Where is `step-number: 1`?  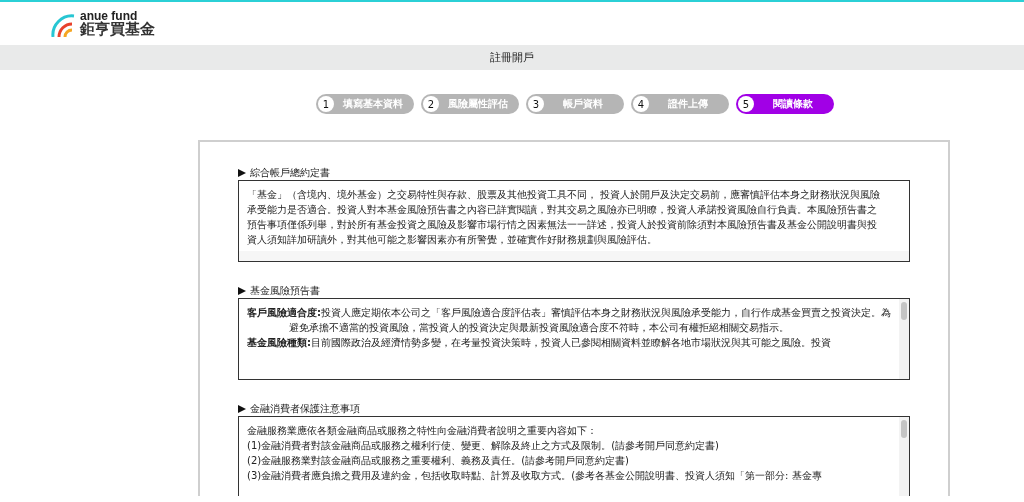
step-number: 1 is located at coordinates (326, 104).